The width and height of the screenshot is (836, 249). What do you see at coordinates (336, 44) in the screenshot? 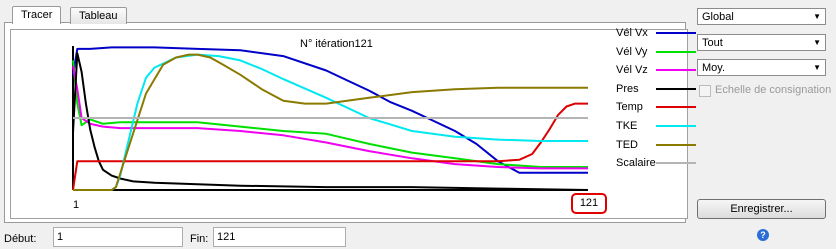
I see `chart-title: N° itération121` at bounding box center [336, 44].